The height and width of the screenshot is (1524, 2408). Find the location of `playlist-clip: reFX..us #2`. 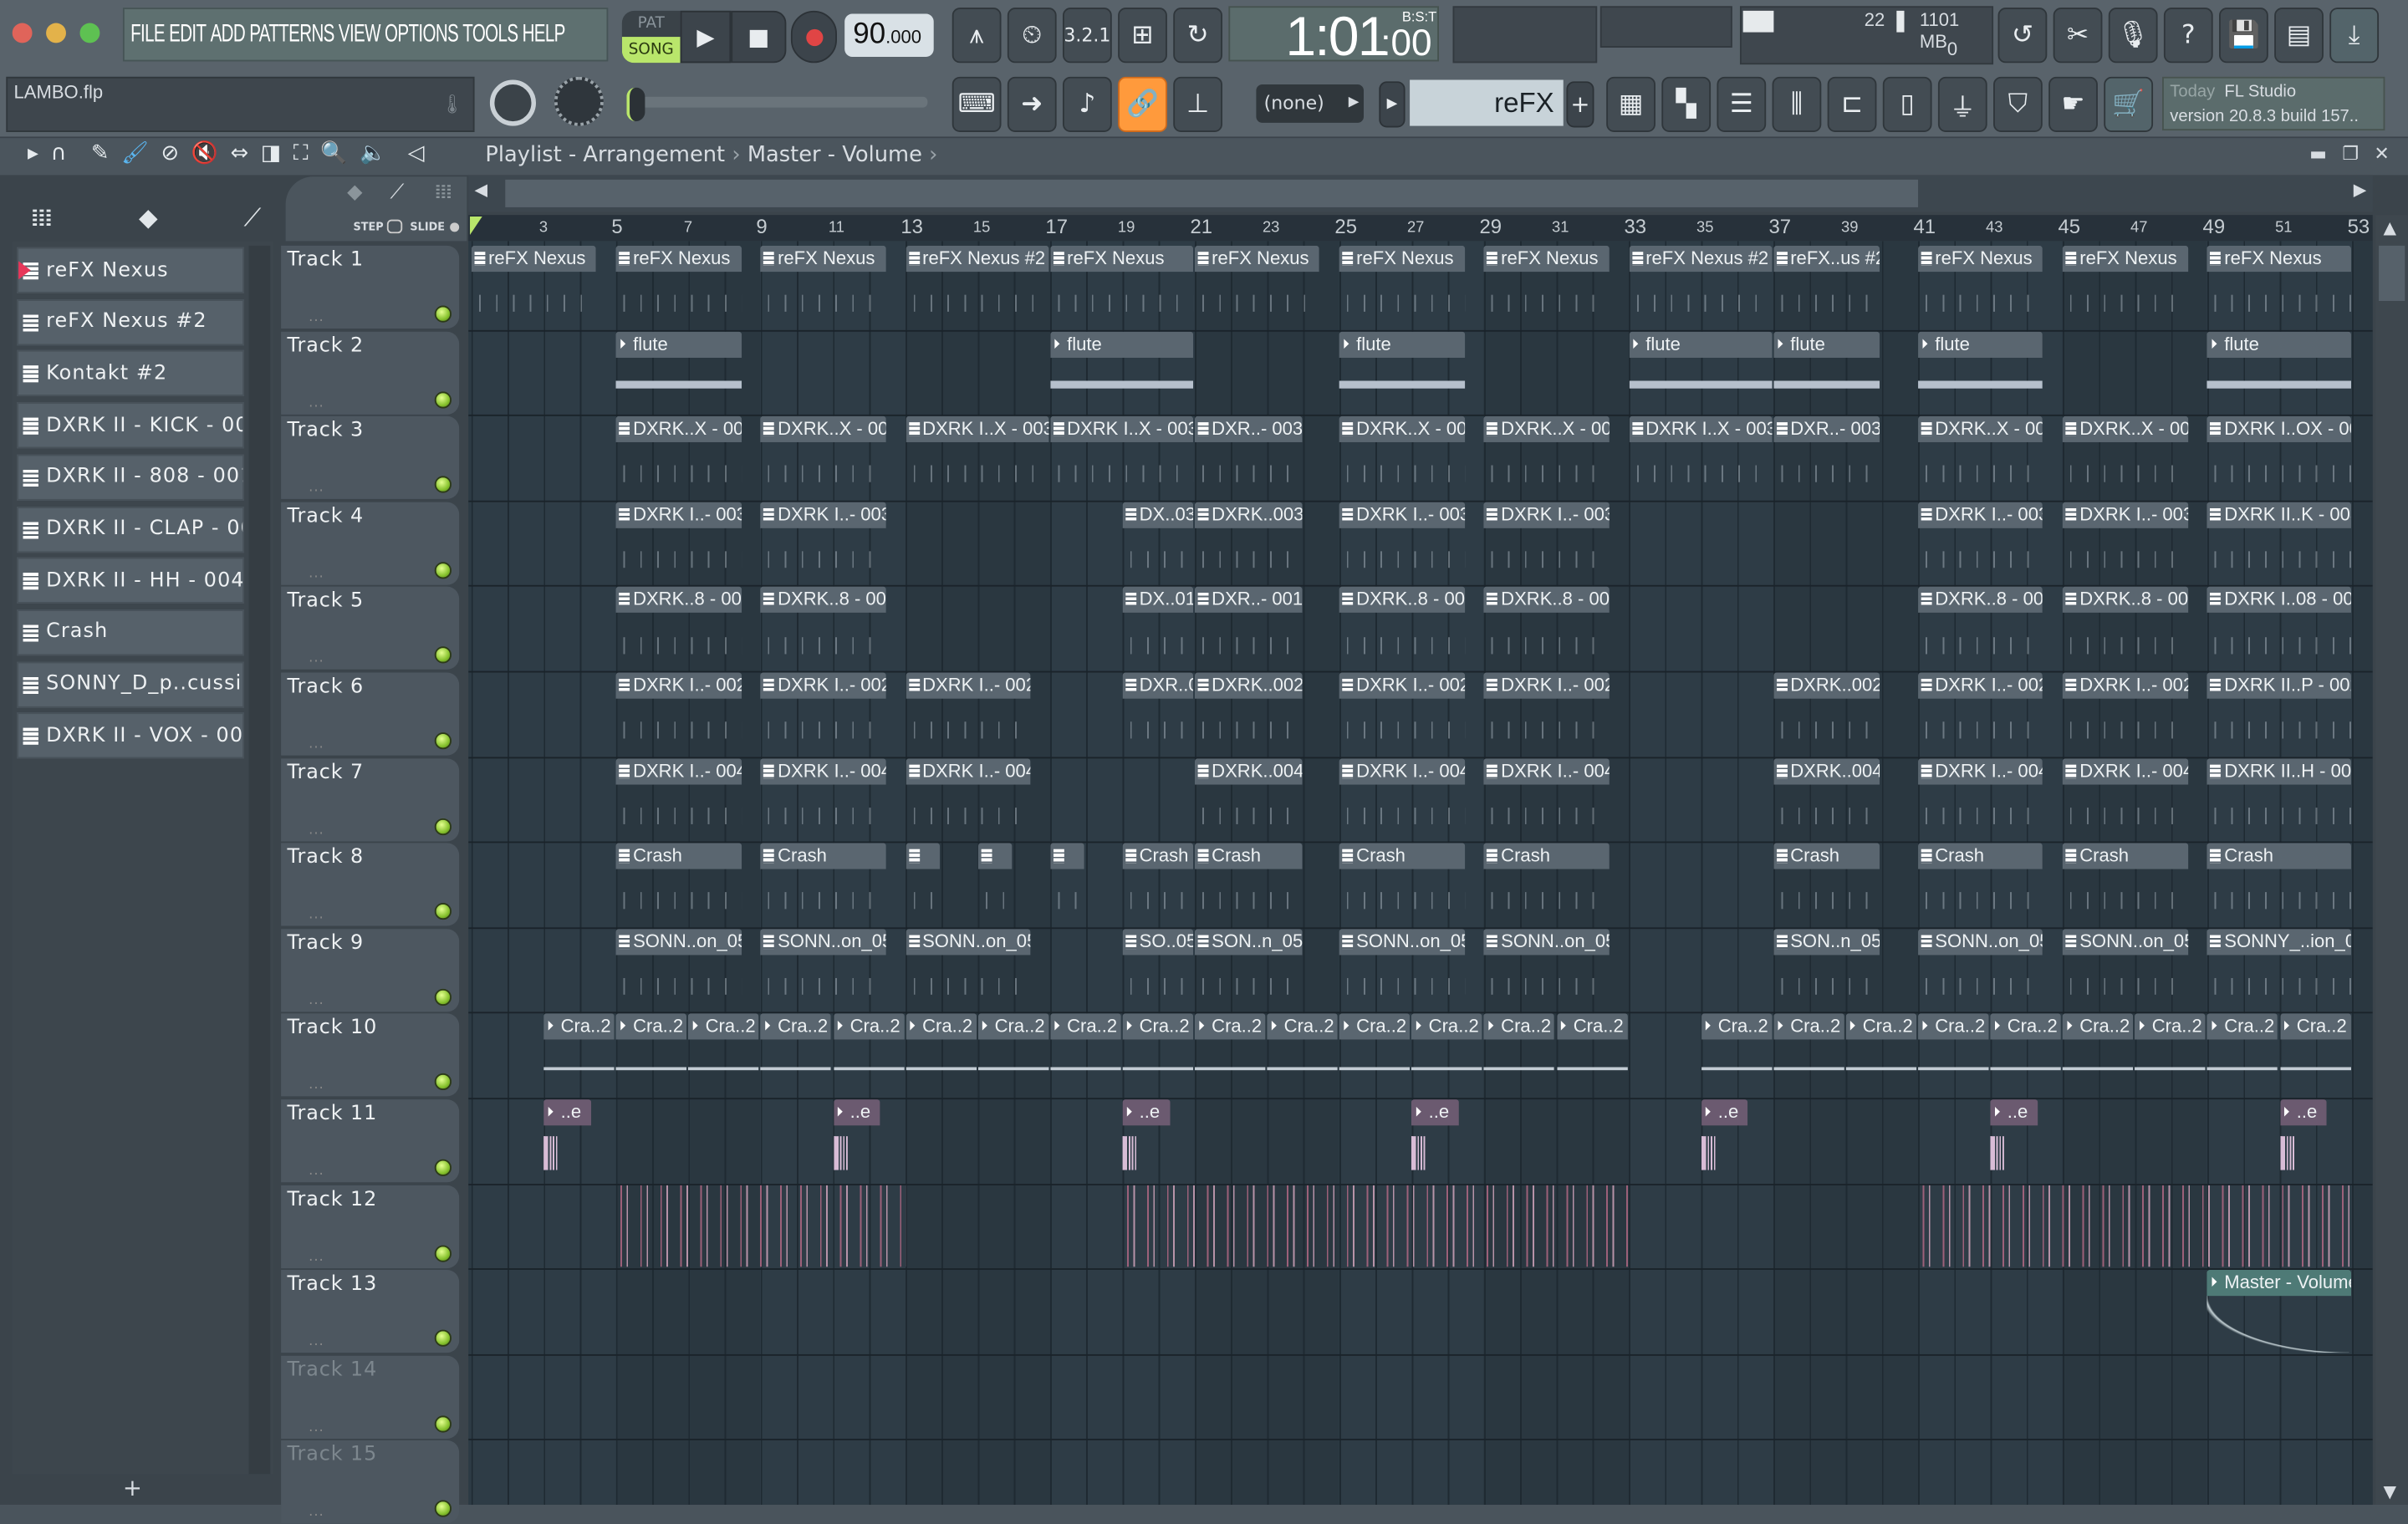

playlist-clip: reFX..us #2 is located at coordinates (1827, 287).